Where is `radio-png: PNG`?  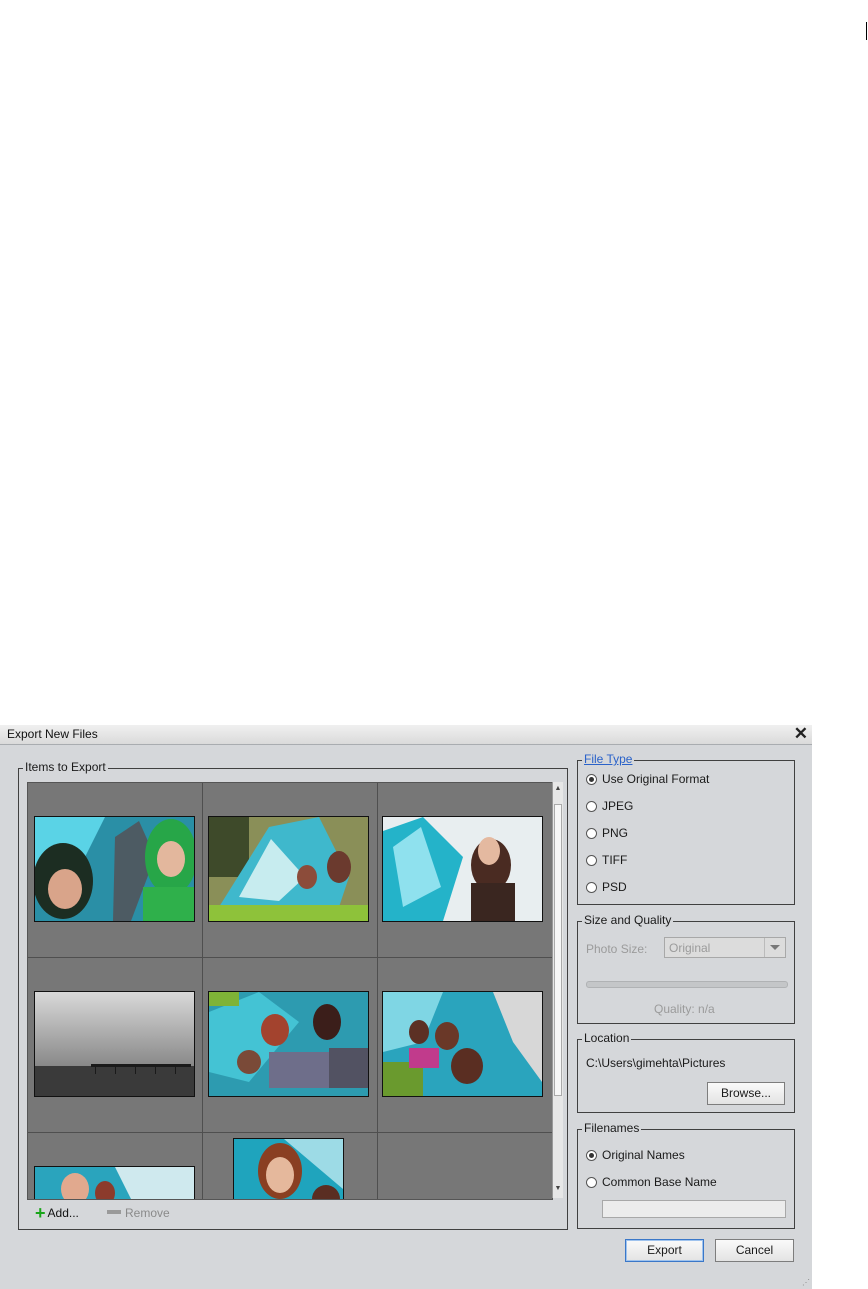
radio-png: PNG is located at coordinates (607, 833).